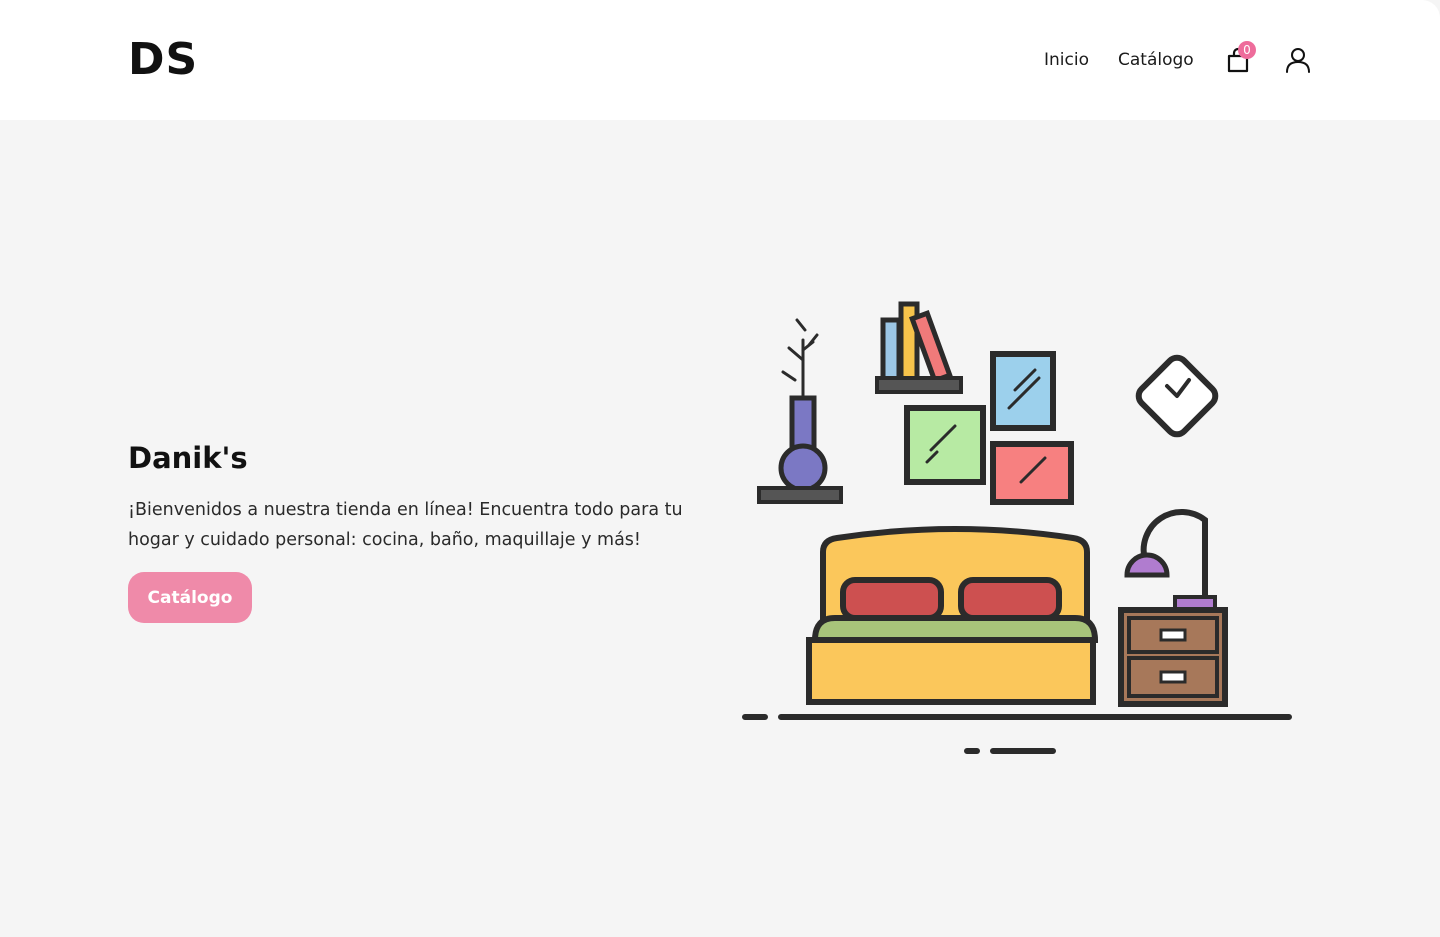 The image size is (1440, 937). Describe the element at coordinates (1156, 60) in the screenshot. I see `nav-link-catalogo: Catálogo` at that location.